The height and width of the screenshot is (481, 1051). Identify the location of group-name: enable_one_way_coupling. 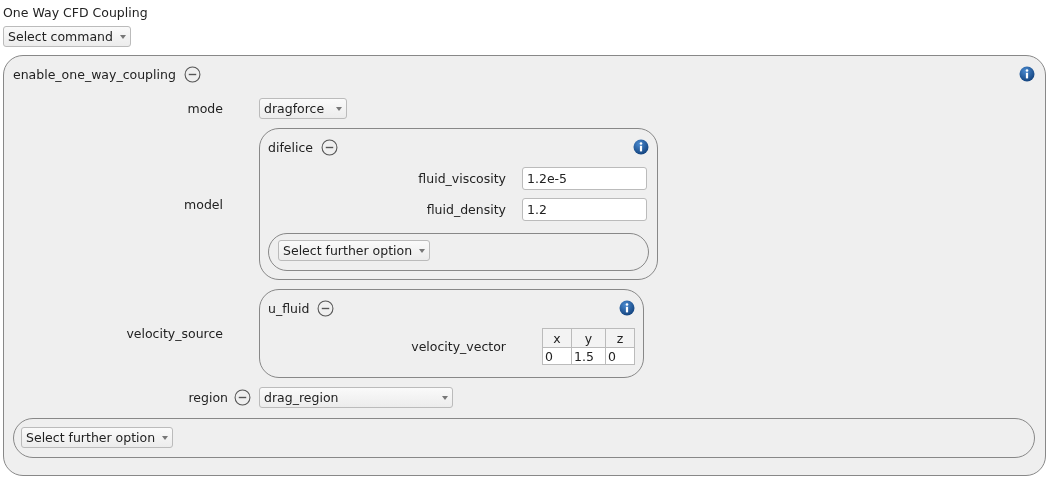
(94, 74).